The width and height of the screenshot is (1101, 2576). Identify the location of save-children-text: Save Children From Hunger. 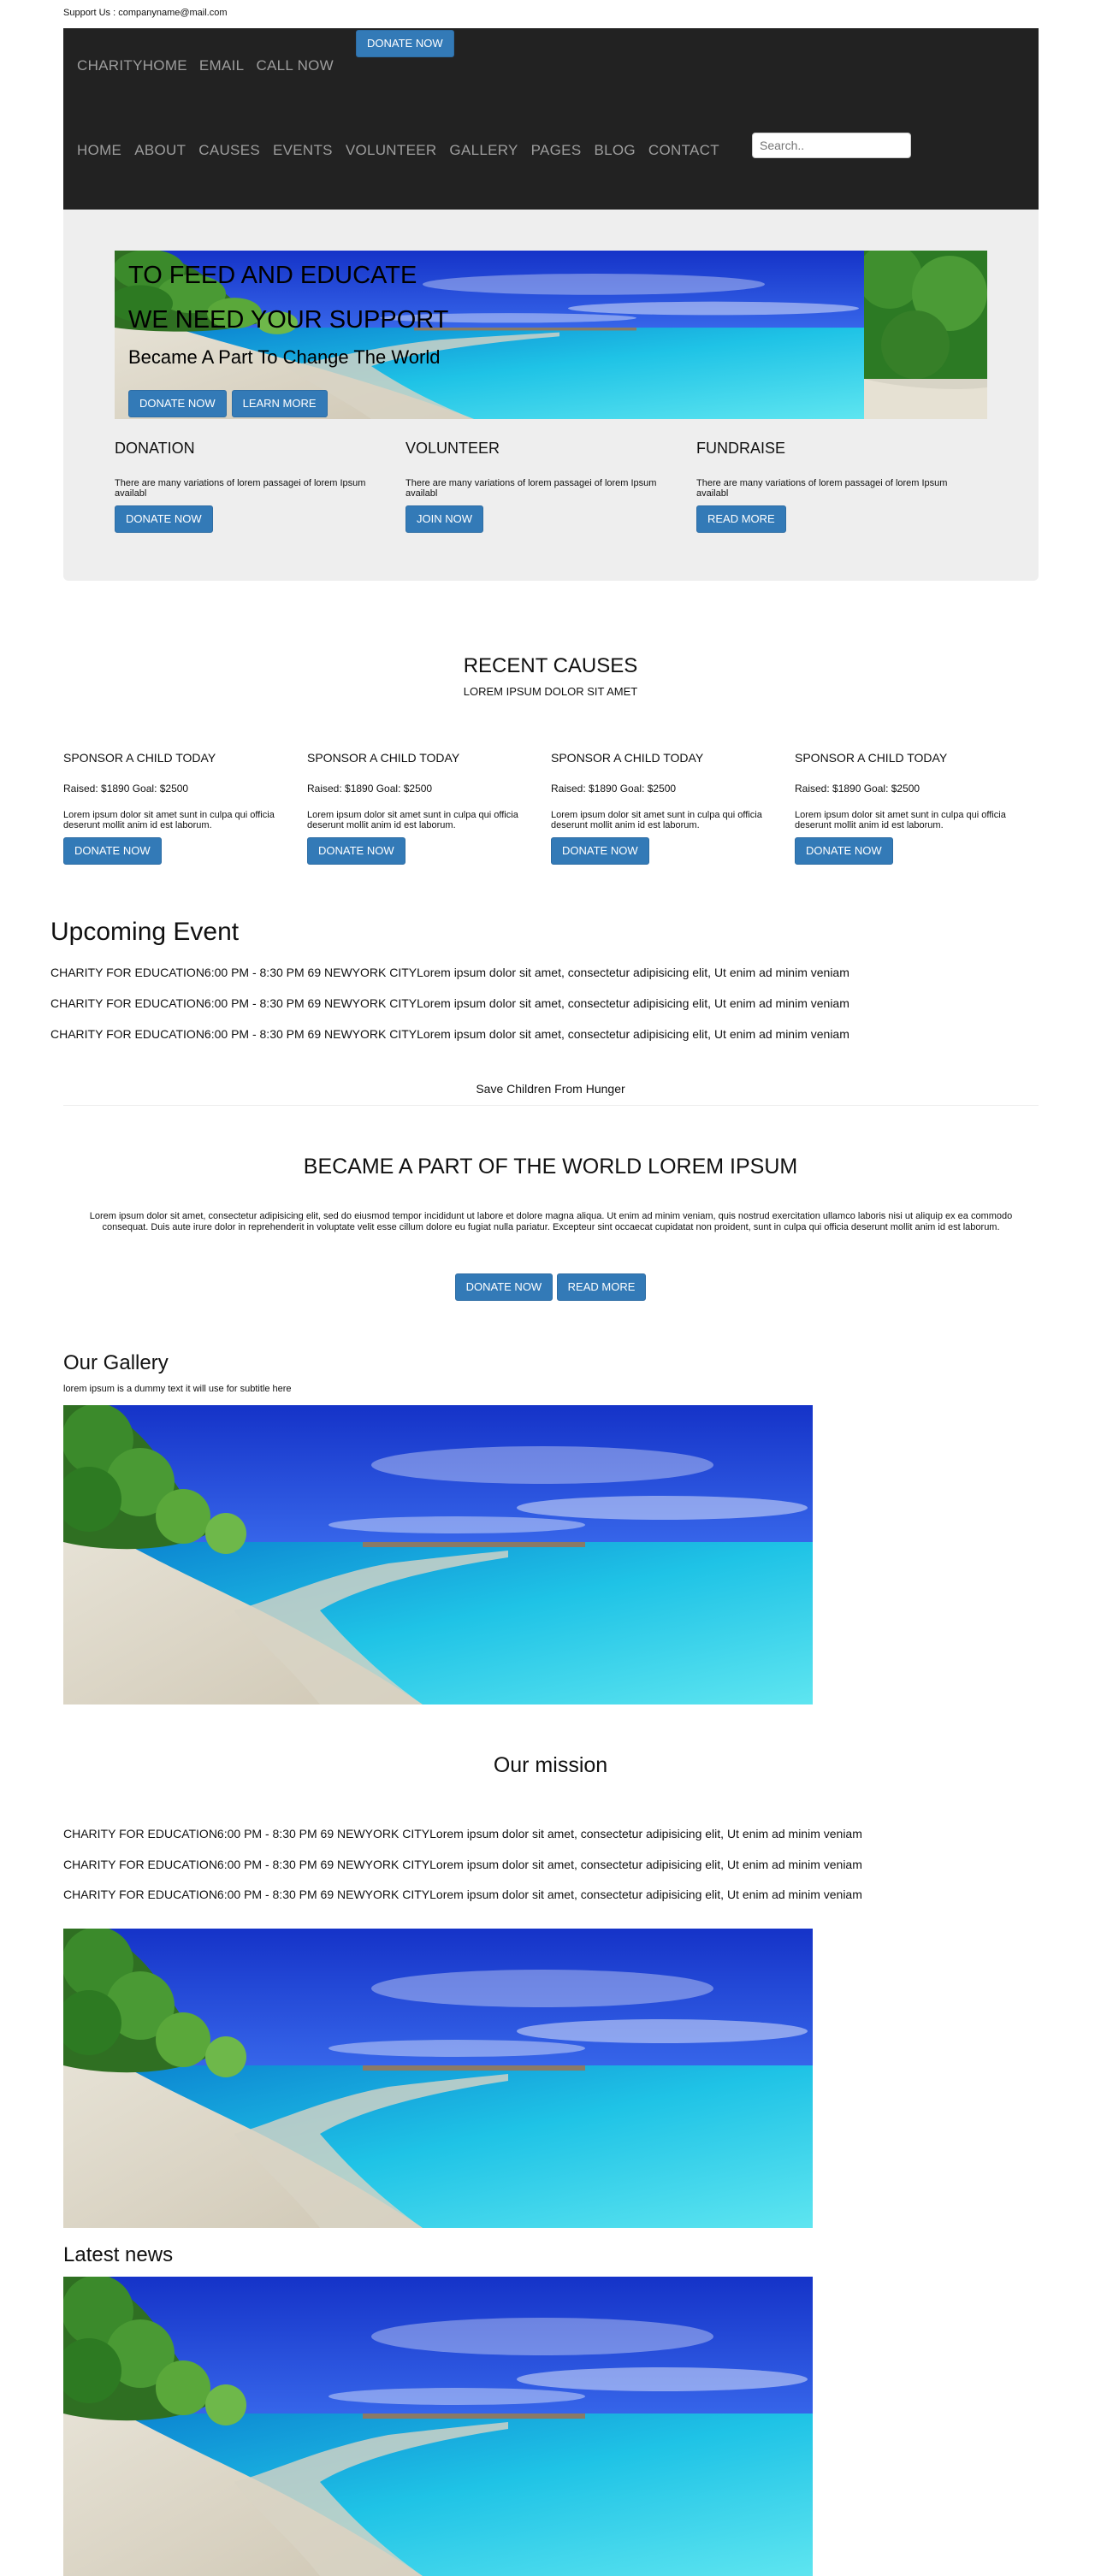
(550, 1089).